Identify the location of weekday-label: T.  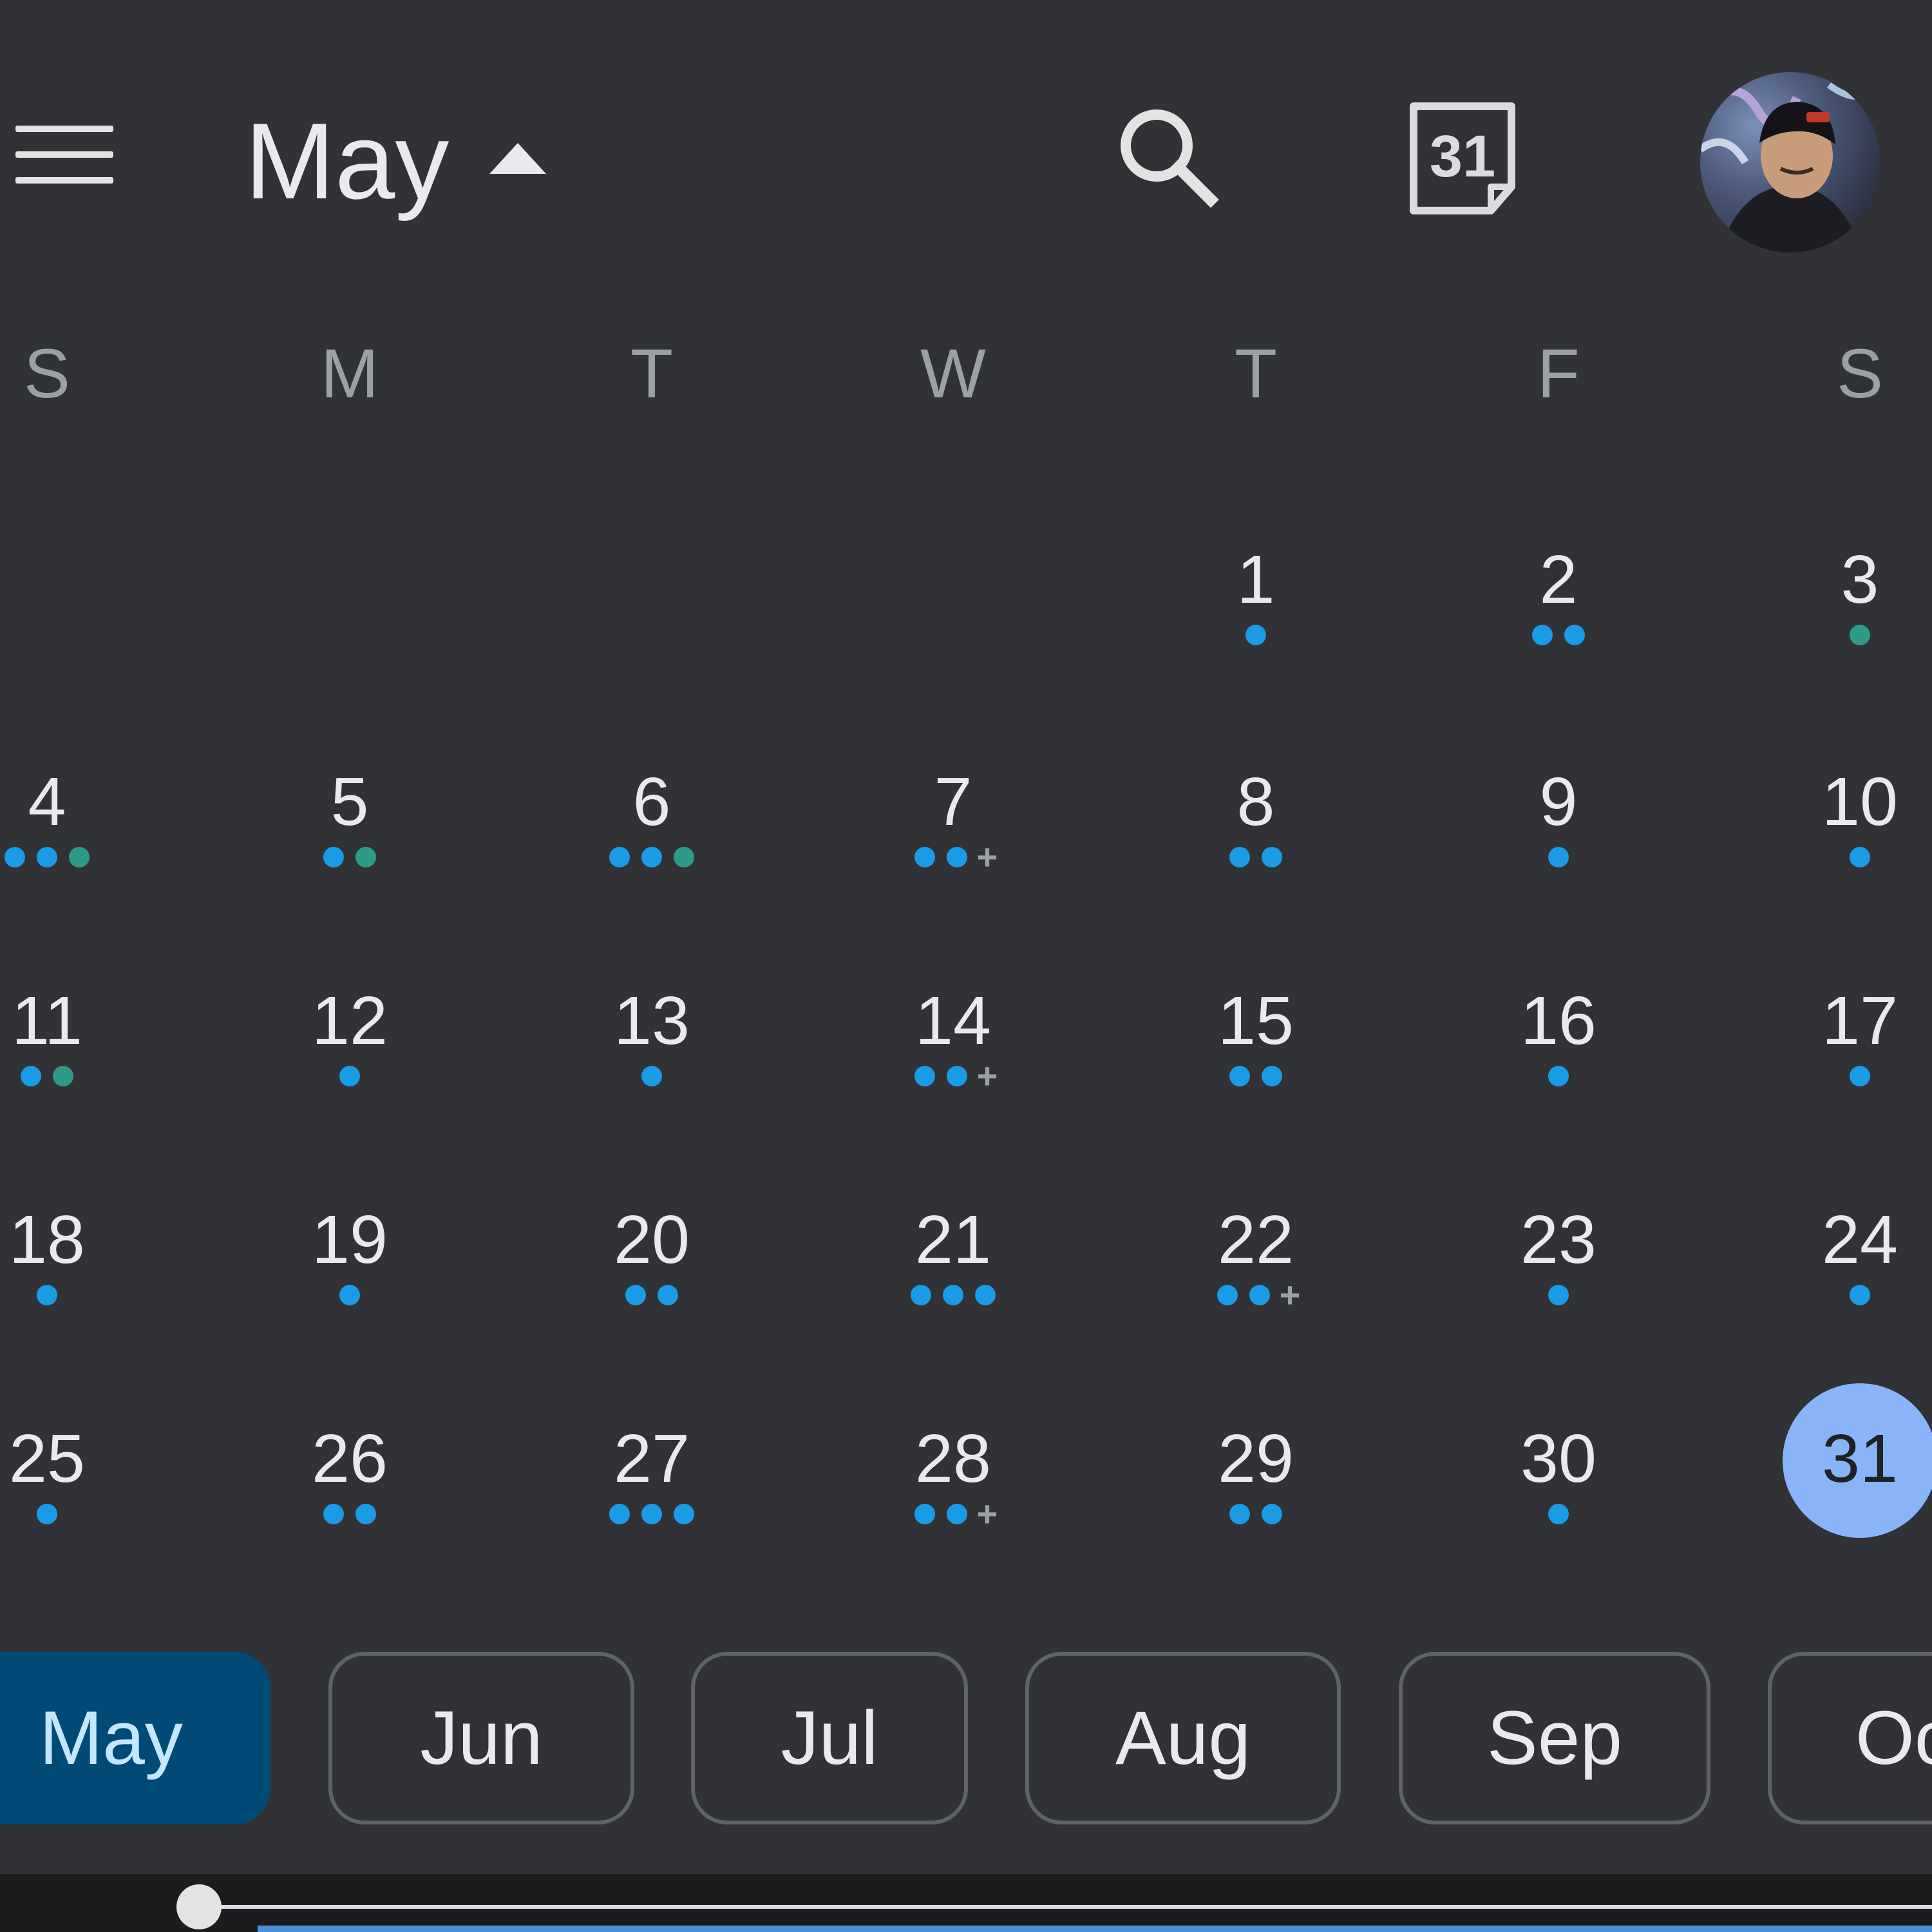
(1256, 373).